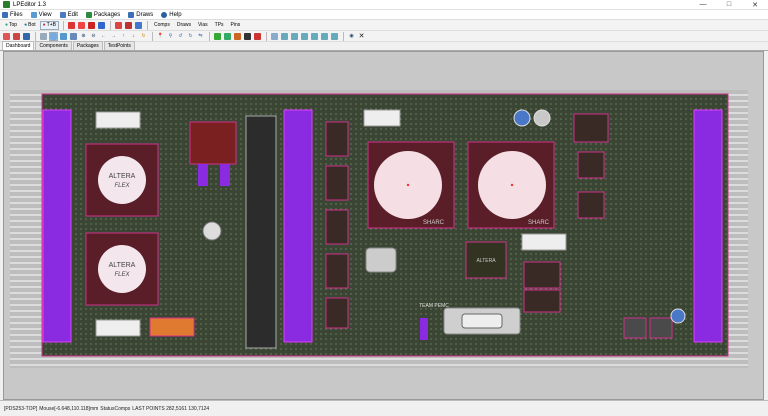  I want to click on grid-button, so click(274, 36).